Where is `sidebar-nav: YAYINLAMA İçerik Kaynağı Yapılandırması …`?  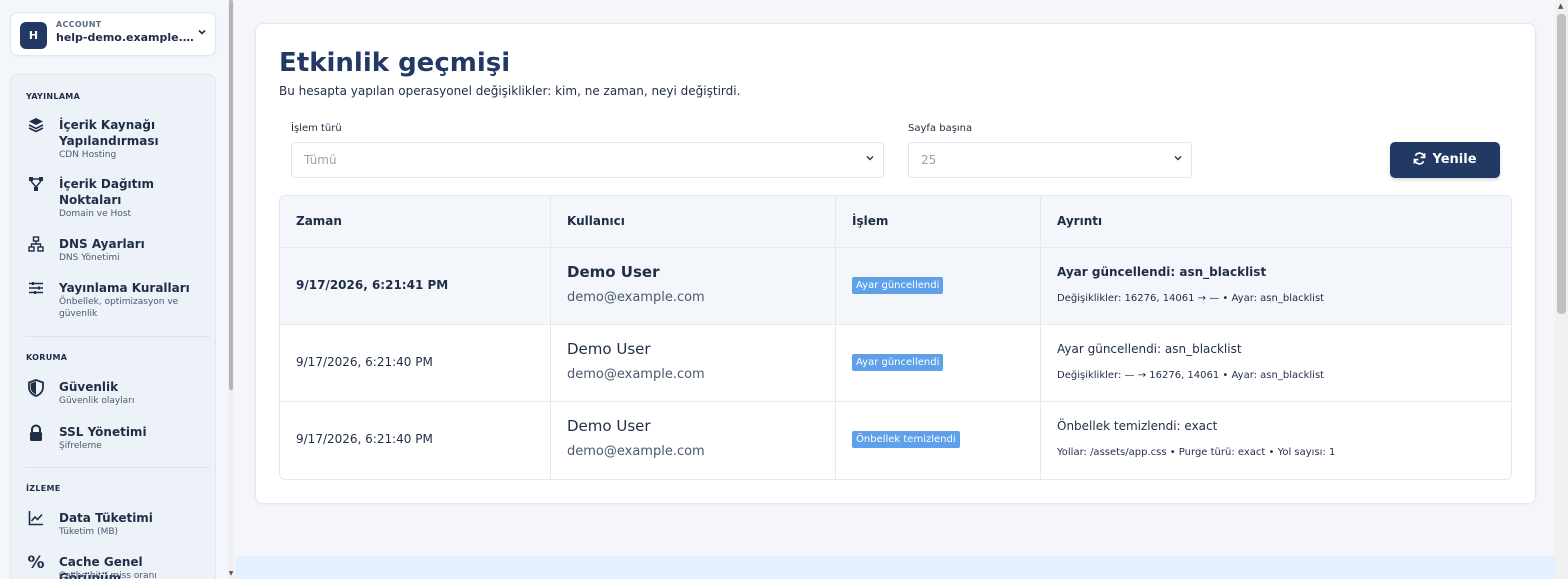 sidebar-nav: YAYINLAMA İçerik Kaynağı Yapılandırması … is located at coordinates (113, 326).